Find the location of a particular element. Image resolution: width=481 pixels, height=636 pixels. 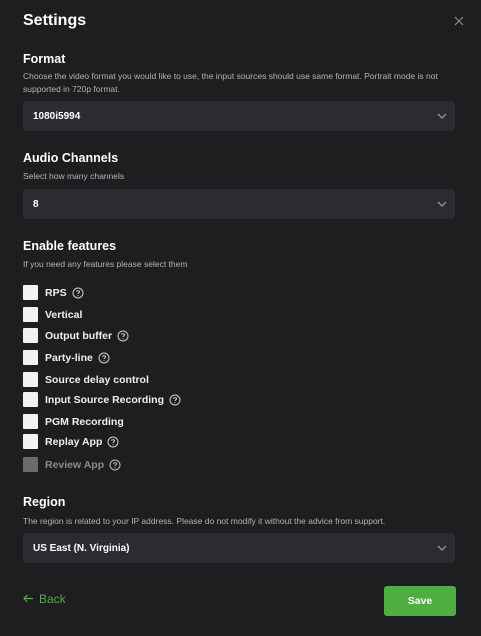

region-select: US East (N. Virginia) is located at coordinates (239, 548).